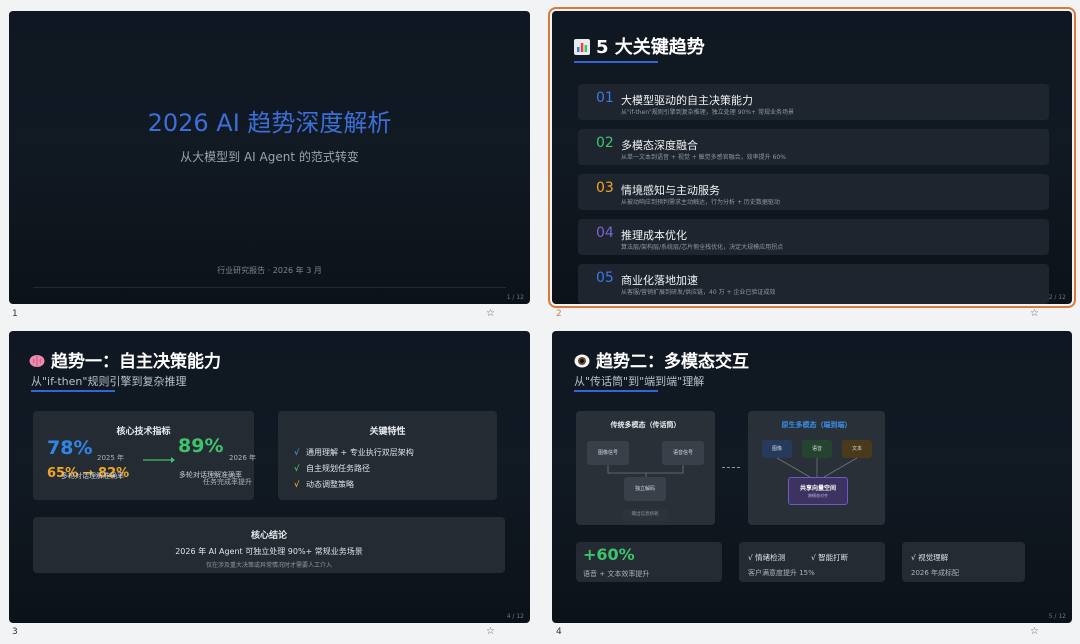  I want to click on trend-item: 04 推理成本优化 算法层/架构层/系统层/芯片侧全栈优化，决定大规模应用拐点, so click(813, 237).